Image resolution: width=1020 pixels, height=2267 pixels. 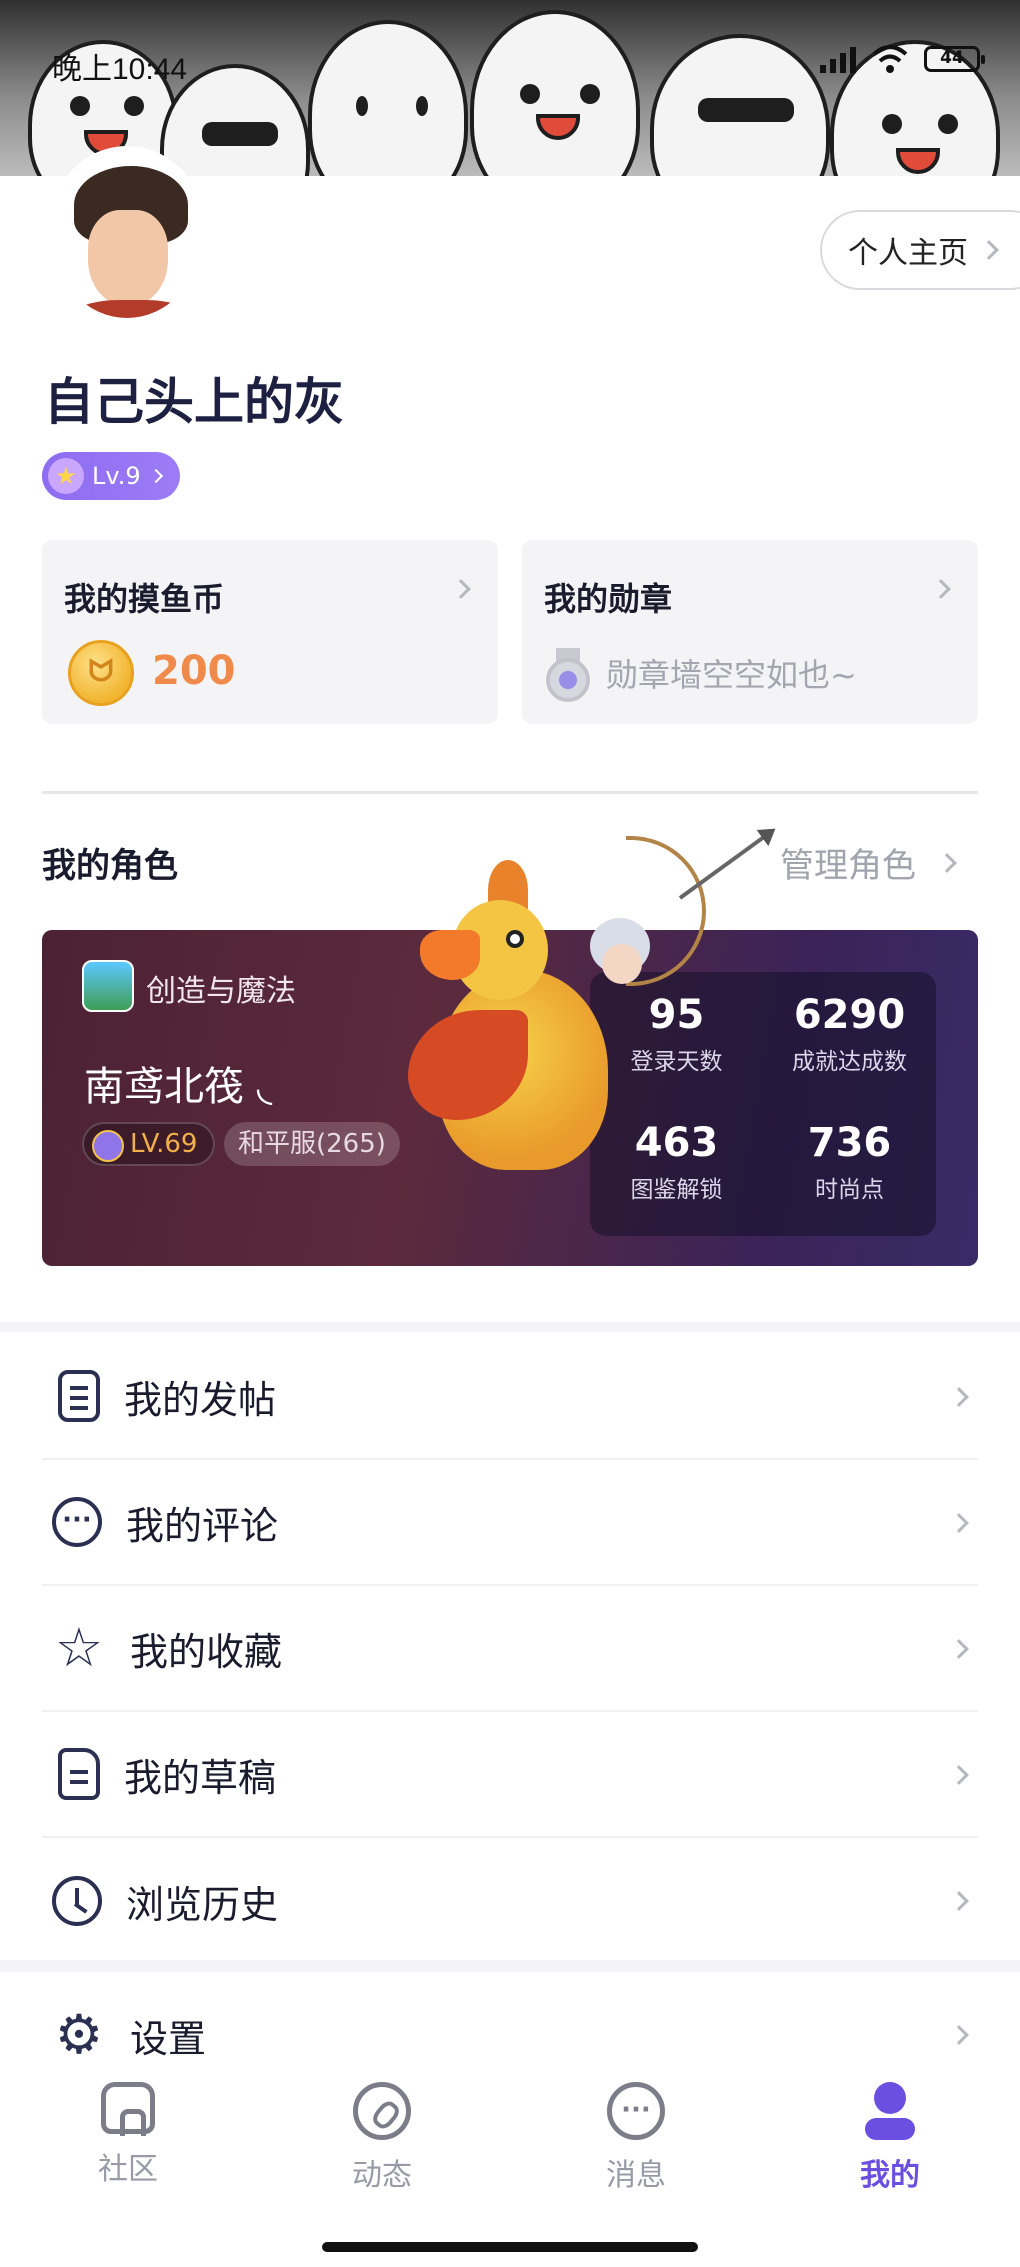 What do you see at coordinates (510, 1901) in the screenshot?
I see `menu-browse-history: 浏览历史` at bounding box center [510, 1901].